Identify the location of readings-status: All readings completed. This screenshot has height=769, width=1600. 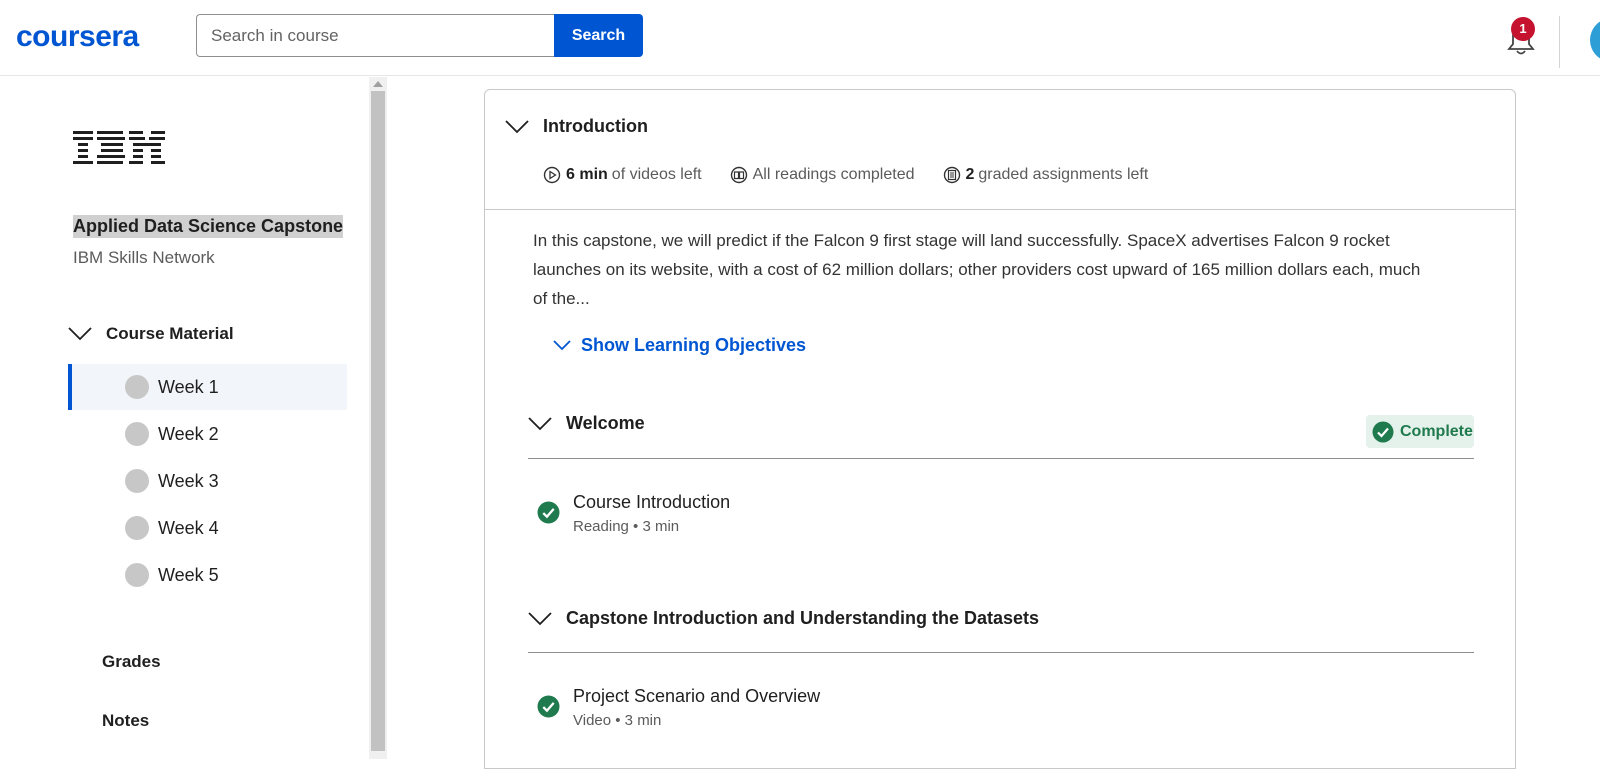
(822, 175).